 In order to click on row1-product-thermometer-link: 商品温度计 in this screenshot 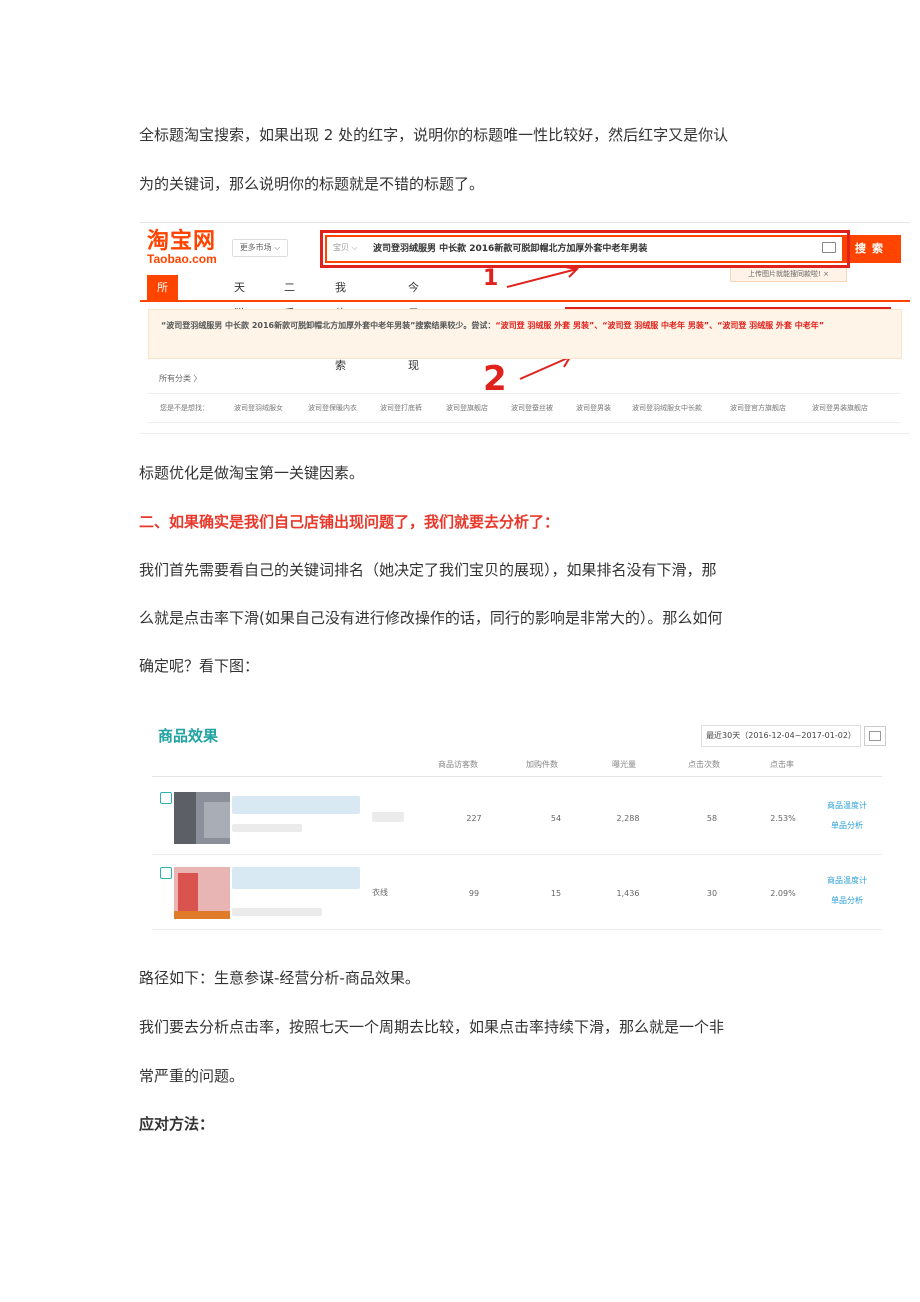, I will do `click(847, 805)`.